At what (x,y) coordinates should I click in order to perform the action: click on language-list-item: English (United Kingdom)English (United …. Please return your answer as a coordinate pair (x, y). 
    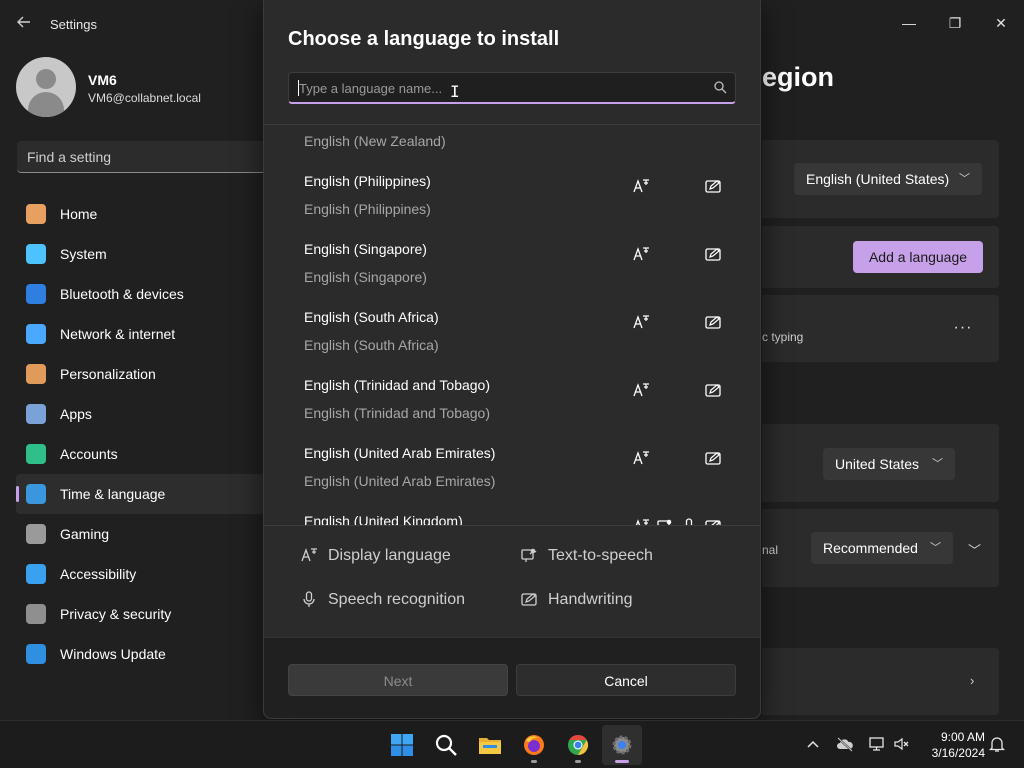
    Looking at the image, I should click on (512, 515).